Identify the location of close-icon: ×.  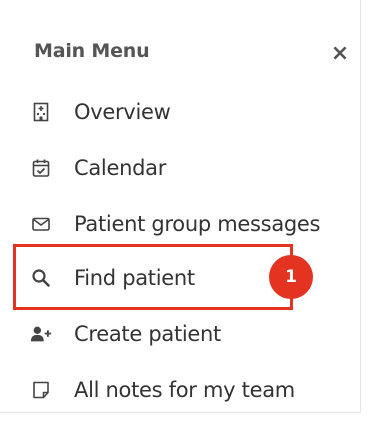
(340, 54).